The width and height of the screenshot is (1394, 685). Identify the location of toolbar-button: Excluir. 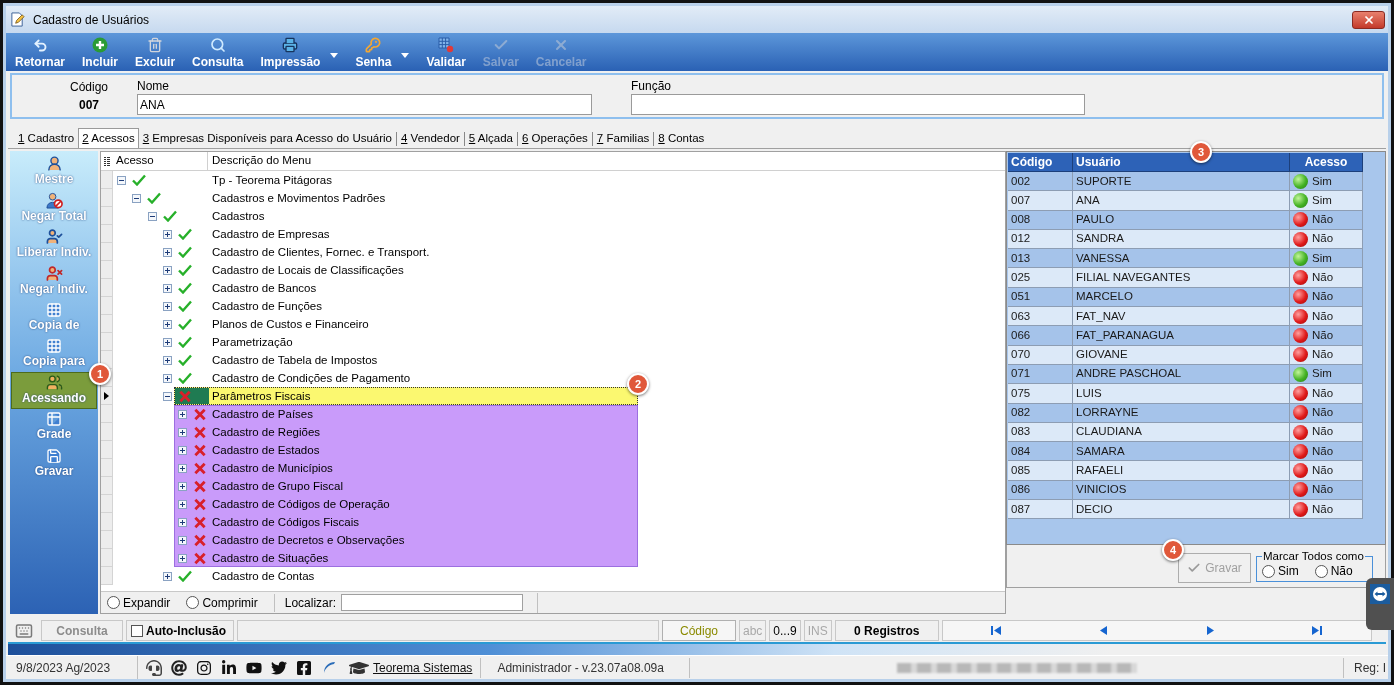
(155, 52).